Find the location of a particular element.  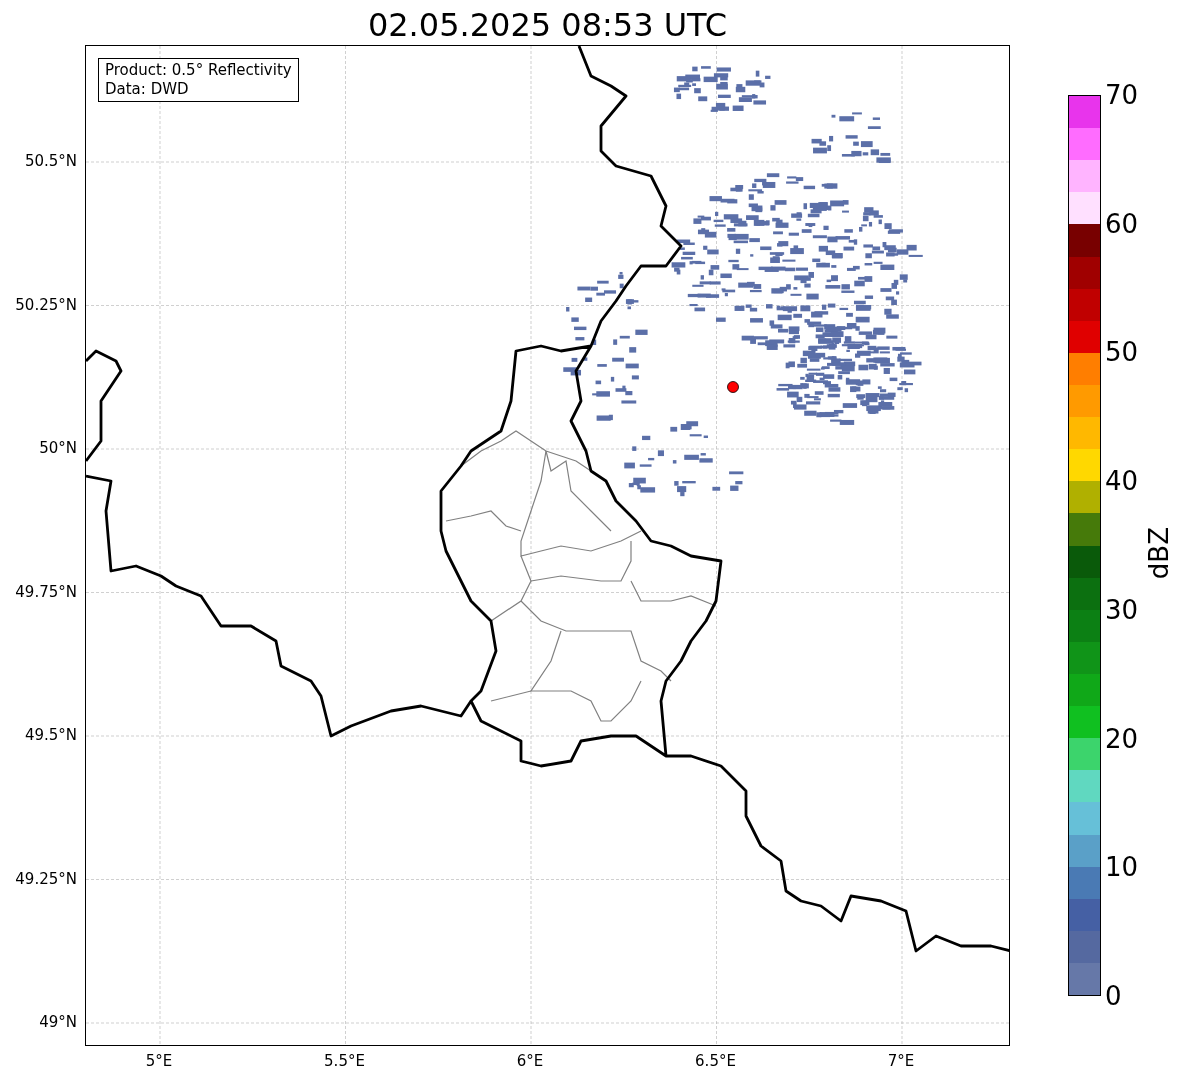

colorbar-tick-label: 0 is located at coordinates (1114, 995).